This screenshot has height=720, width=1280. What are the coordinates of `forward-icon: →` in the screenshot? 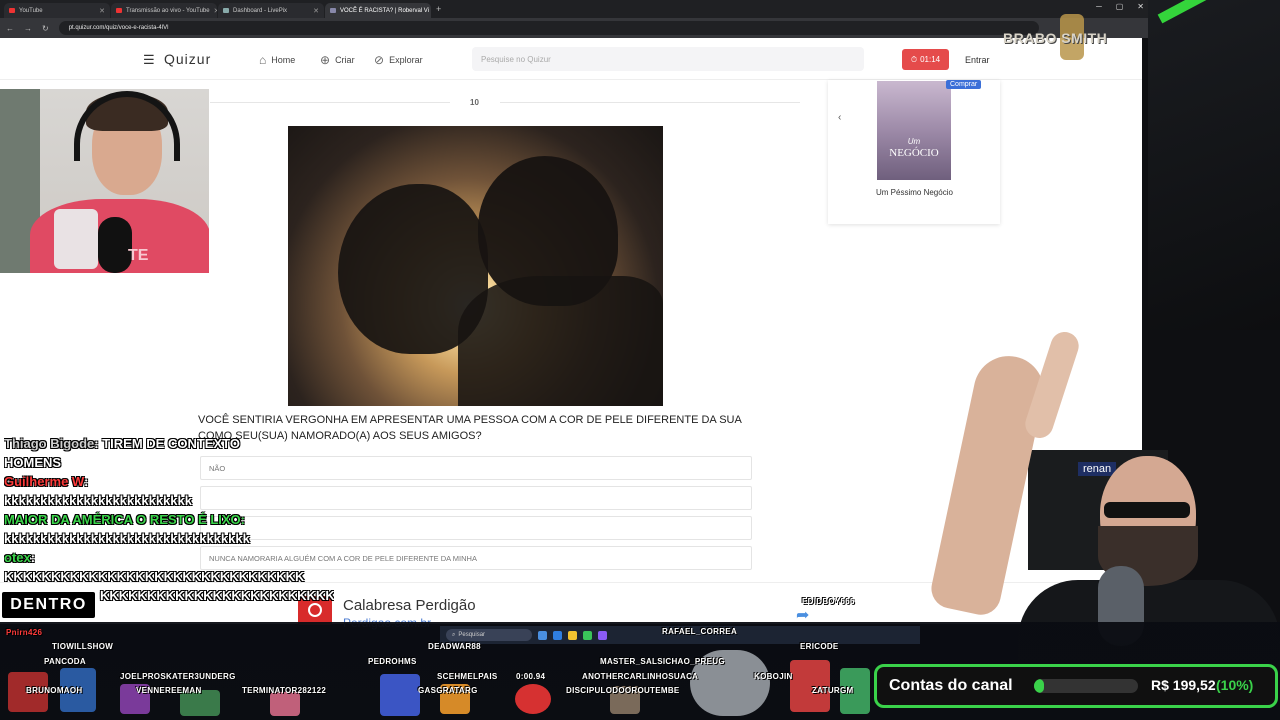 It's located at (28, 28).